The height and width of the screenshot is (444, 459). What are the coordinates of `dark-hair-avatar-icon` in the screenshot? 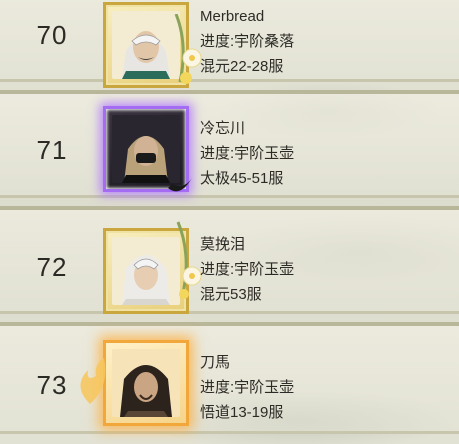 It's located at (146, 383).